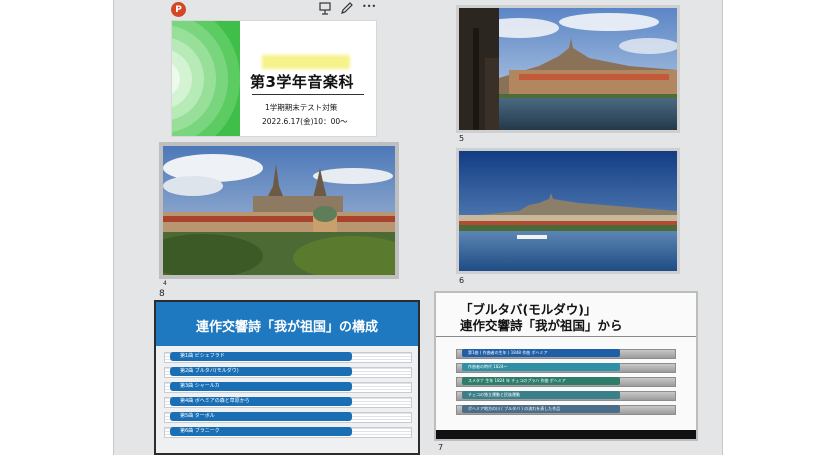 This screenshot has width=840, height=455. Describe the element at coordinates (306, 62) in the screenshot. I see `highlight-mark` at that location.